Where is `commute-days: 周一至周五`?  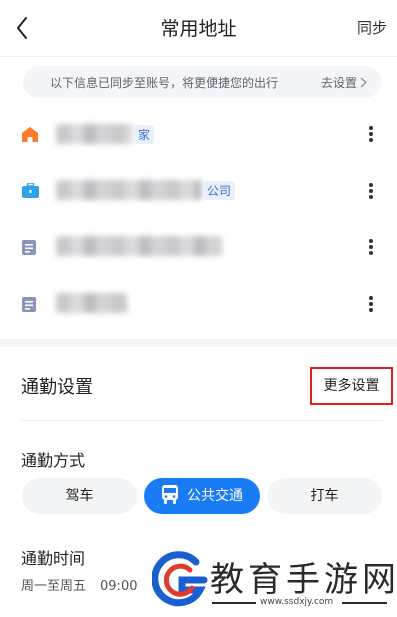 commute-days: 周一至周五 is located at coordinates (54, 586).